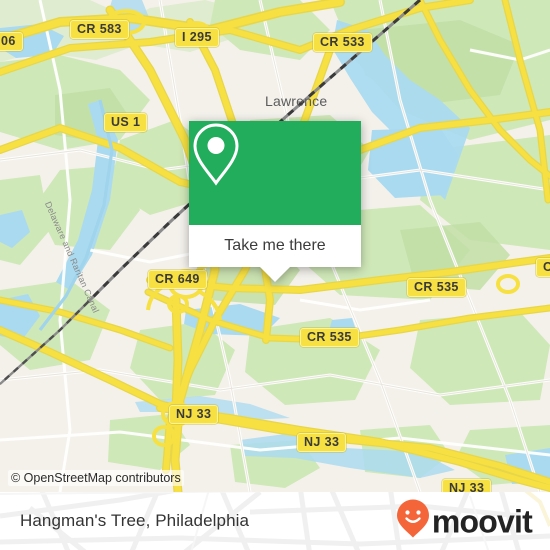 Image resolution: width=550 pixels, height=550 pixels. I want to click on take-me-there-button: Take me there, so click(275, 246).